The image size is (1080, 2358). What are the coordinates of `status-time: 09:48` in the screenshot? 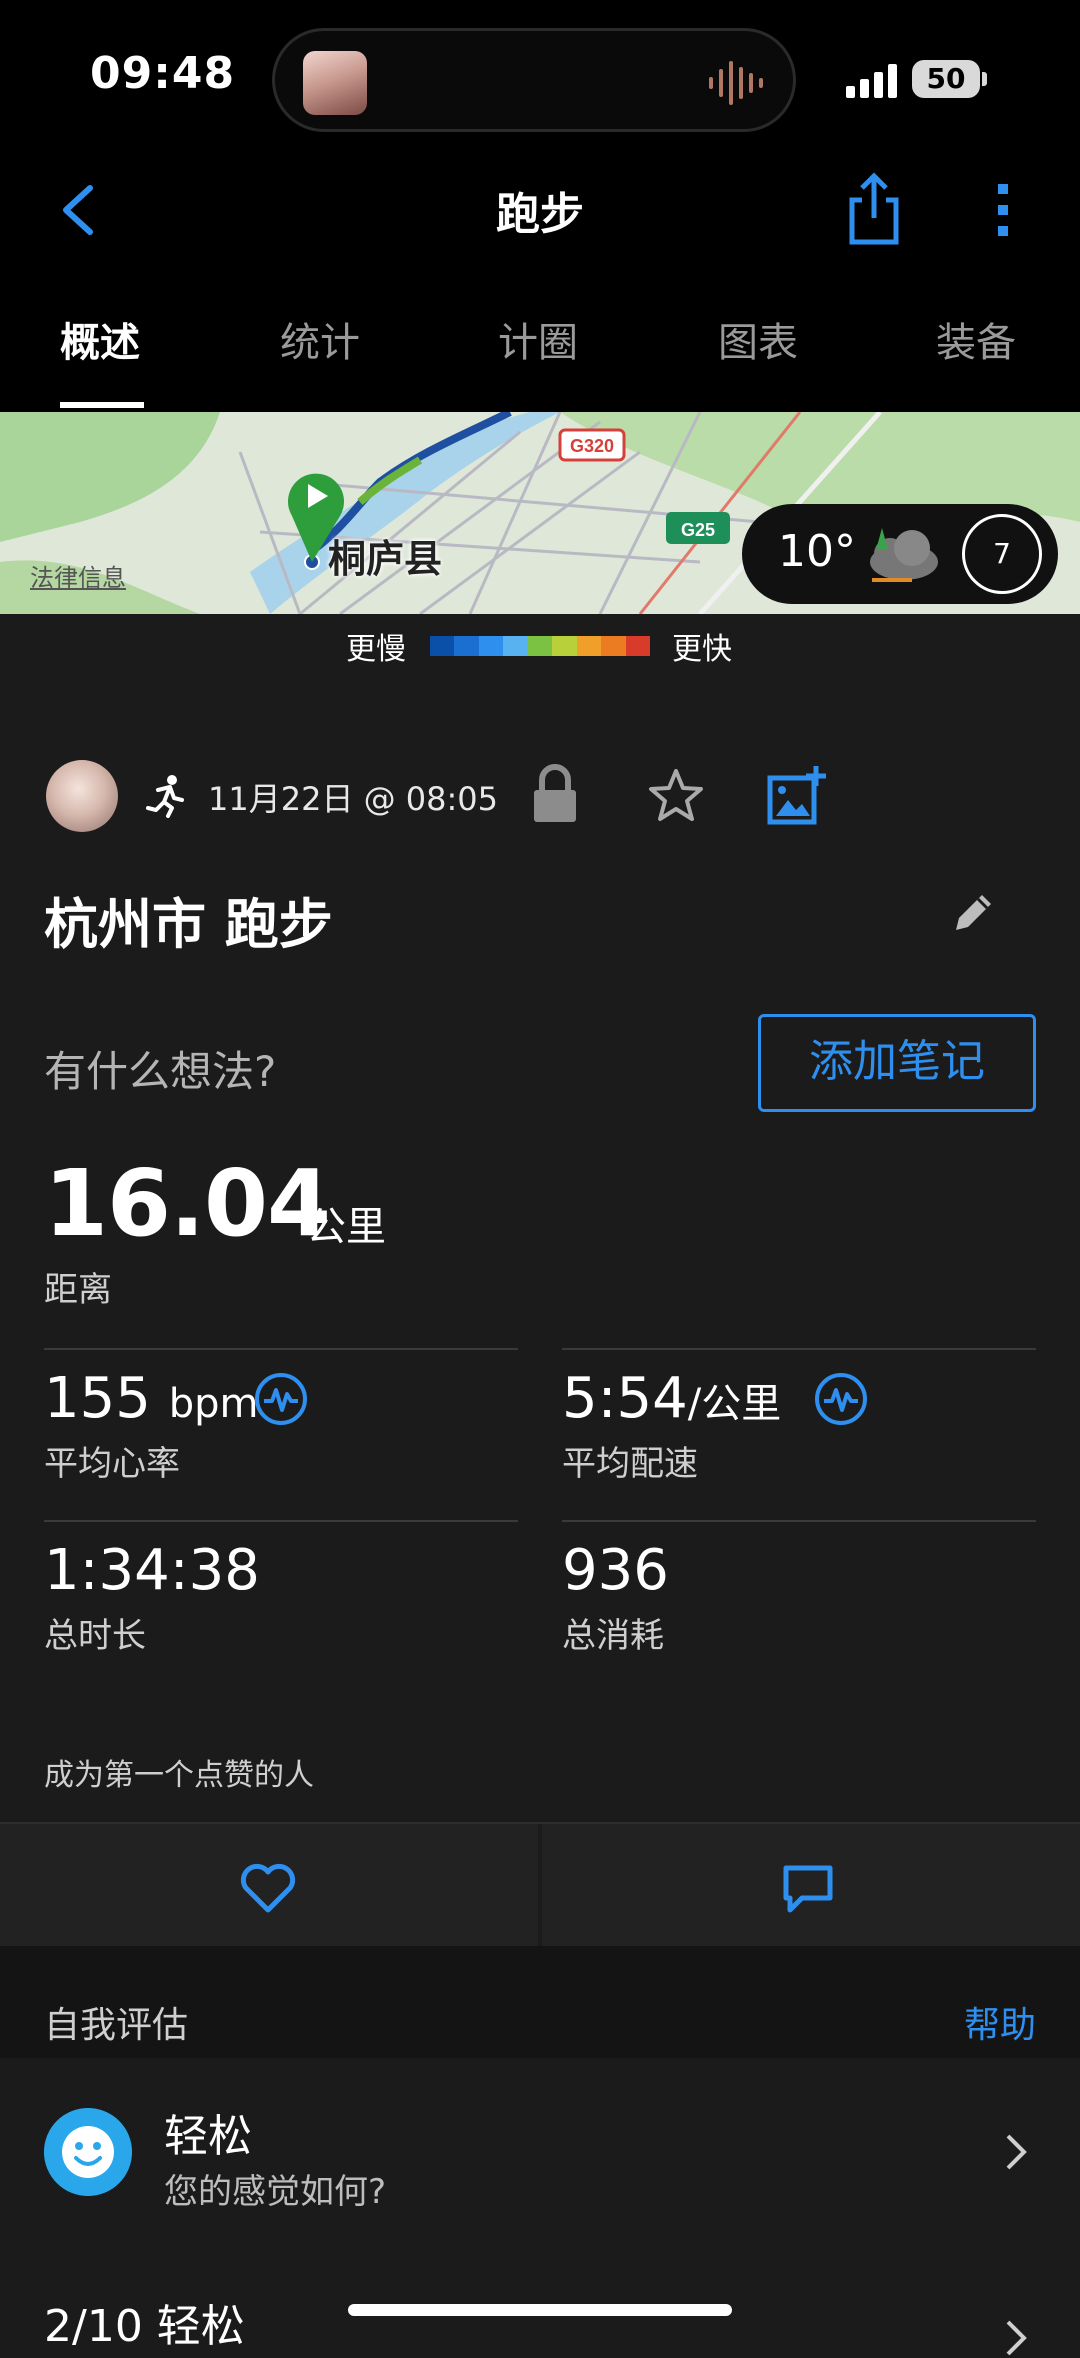 It's located at (163, 73).